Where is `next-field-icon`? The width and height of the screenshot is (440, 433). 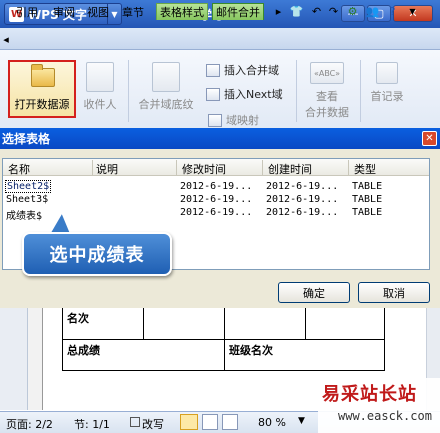
next-field-icon is located at coordinates (213, 94).